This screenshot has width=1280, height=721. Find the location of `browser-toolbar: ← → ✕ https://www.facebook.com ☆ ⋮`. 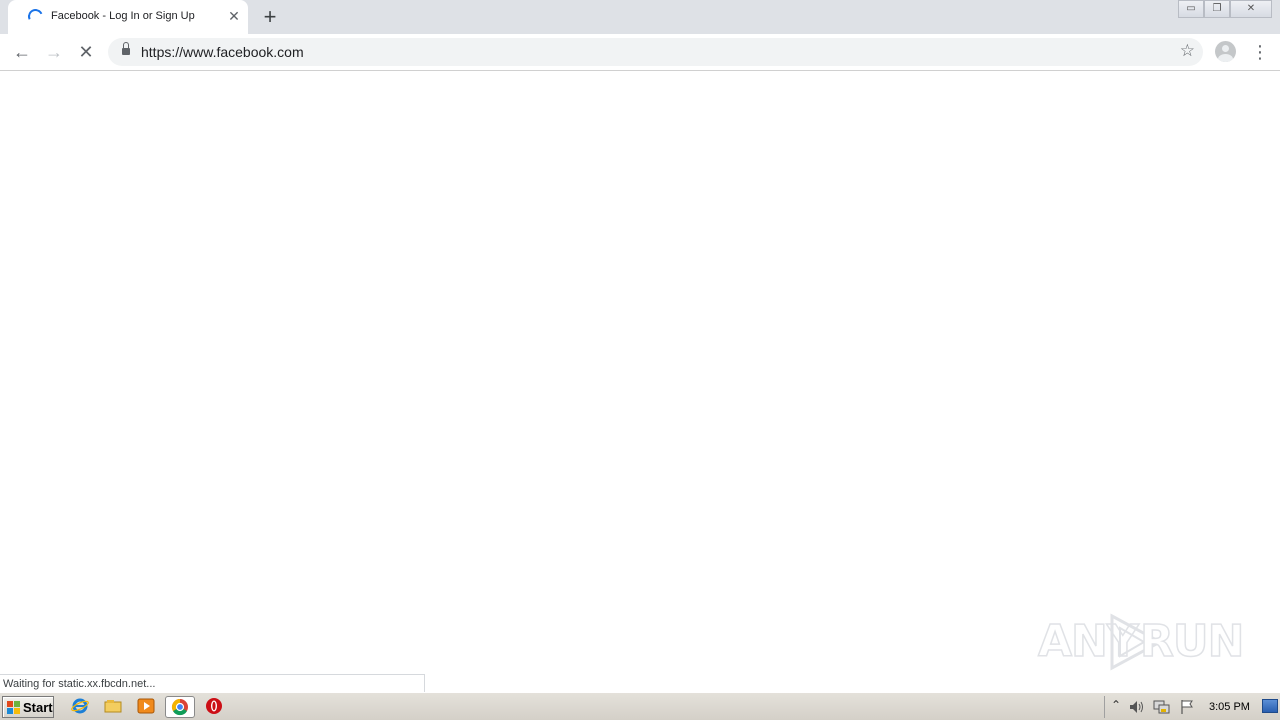

browser-toolbar: ← → ✕ https://www.facebook.com ☆ ⋮ is located at coordinates (640, 52).